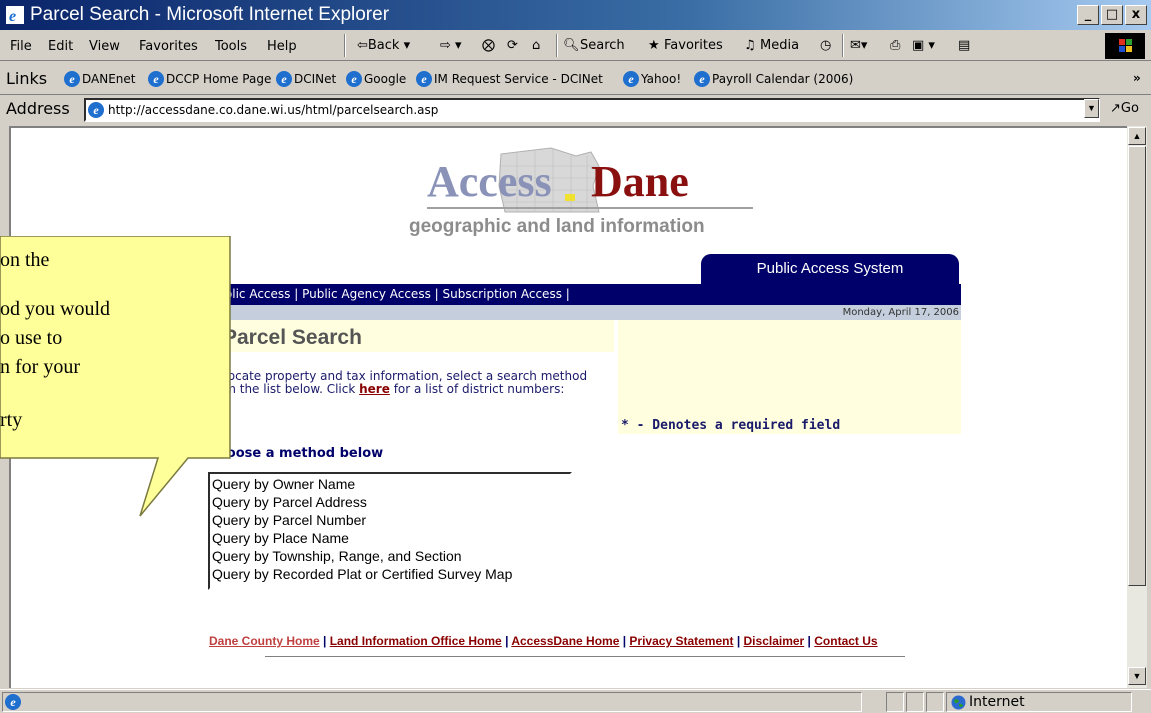  Describe the element at coordinates (590, 208) in the screenshot. I see `logo-divider` at that location.